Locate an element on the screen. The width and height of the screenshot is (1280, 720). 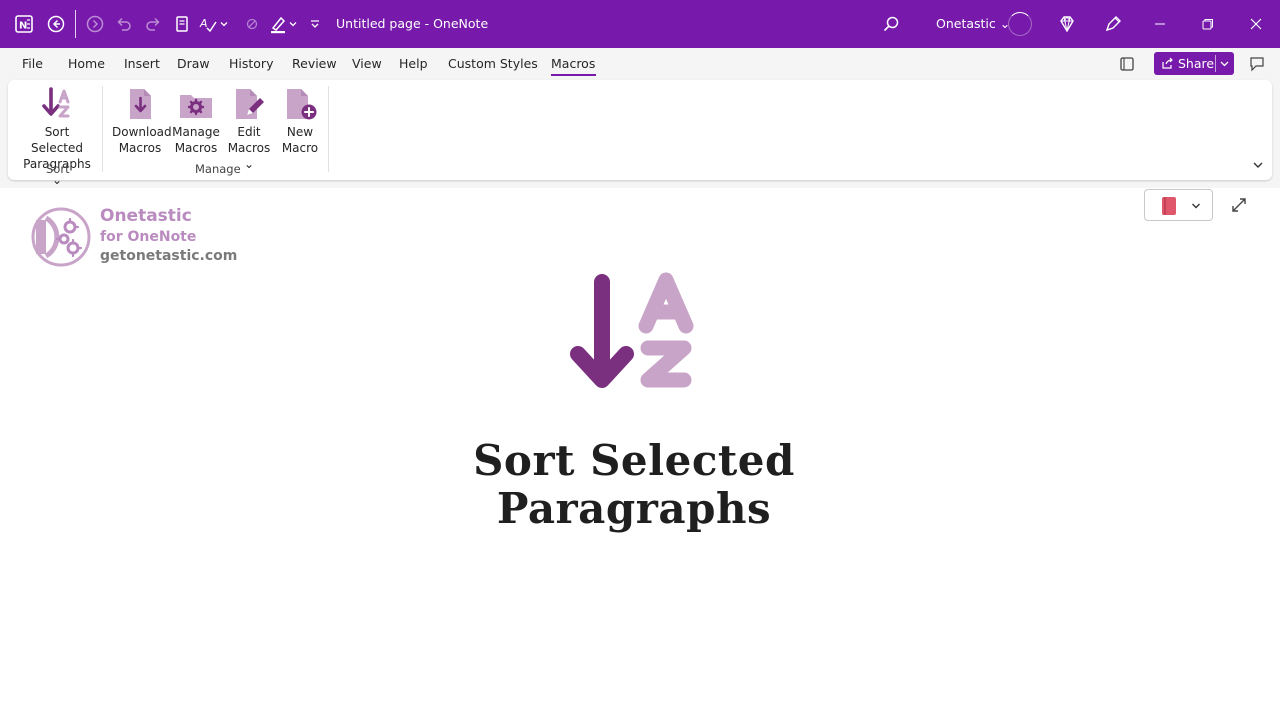
manage-macros-button: Manage Macros is located at coordinates (196, 121).